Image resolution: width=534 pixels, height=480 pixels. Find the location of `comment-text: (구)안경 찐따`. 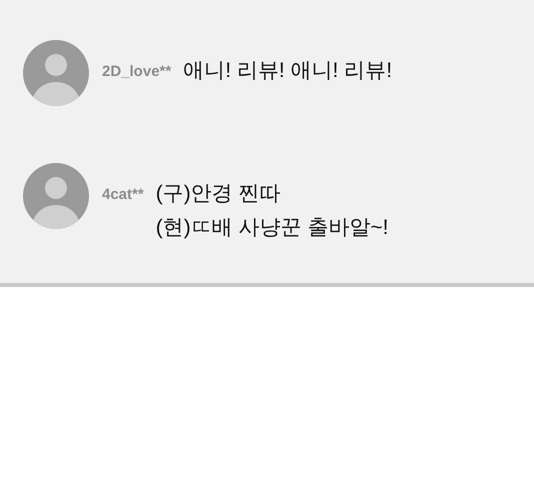

comment-text: (구)안경 찐따 is located at coordinates (219, 194).